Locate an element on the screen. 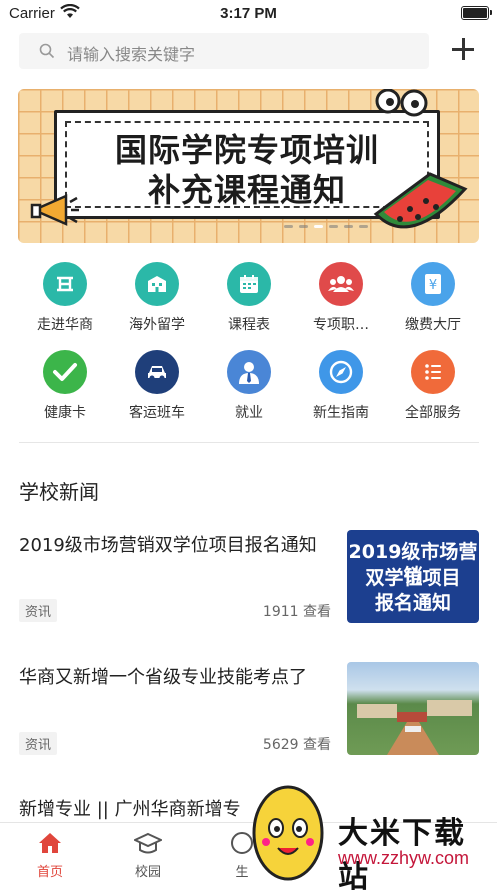 Image resolution: width=497 pixels, height=896 pixels. service-item: ¥ 缴费大厅 is located at coordinates (433, 298).